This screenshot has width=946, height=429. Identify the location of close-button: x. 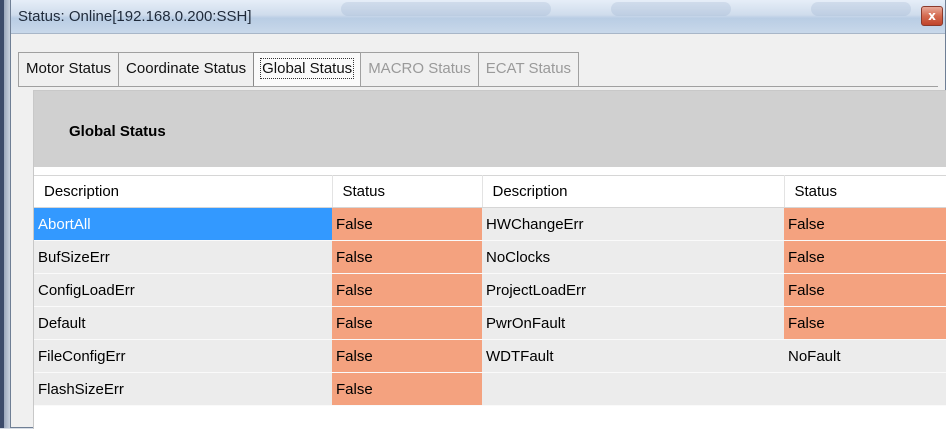
(932, 16).